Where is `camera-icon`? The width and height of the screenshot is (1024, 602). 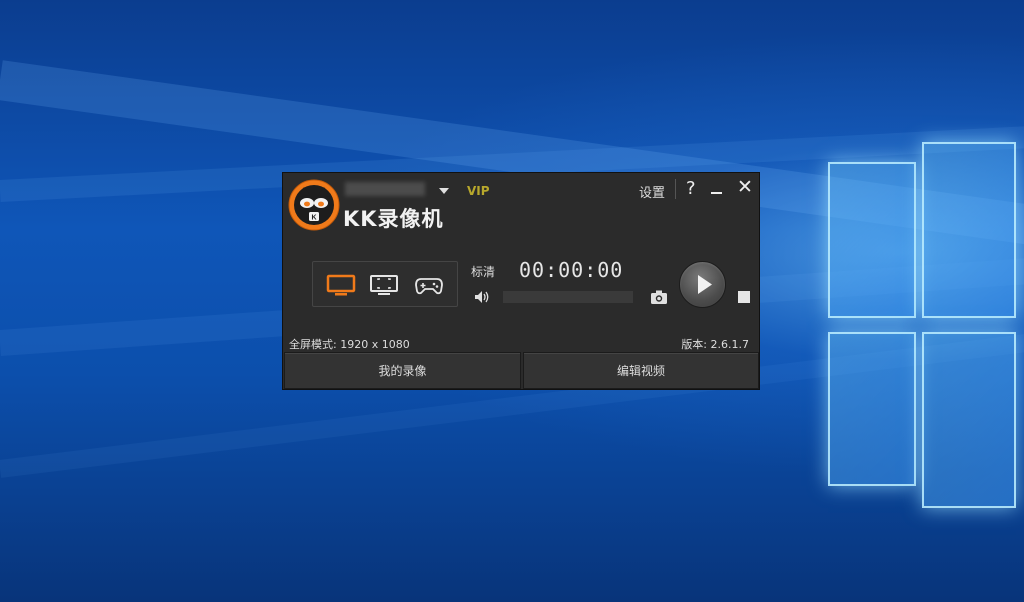
camera-icon is located at coordinates (659, 297).